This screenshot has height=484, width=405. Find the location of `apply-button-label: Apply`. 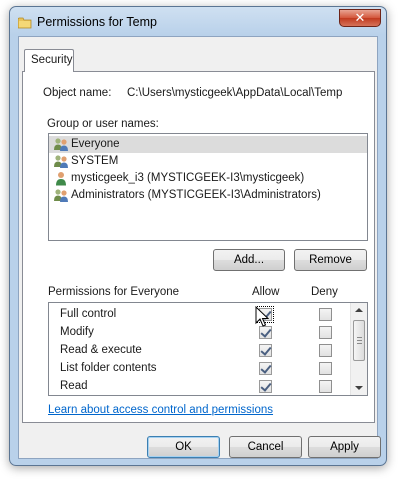

apply-button-label: Apply is located at coordinates (344, 447).